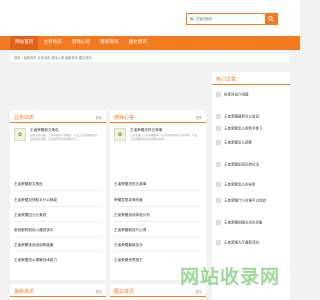  Describe the element at coordinates (226, 19) in the screenshot. I see `search-input` at that location.